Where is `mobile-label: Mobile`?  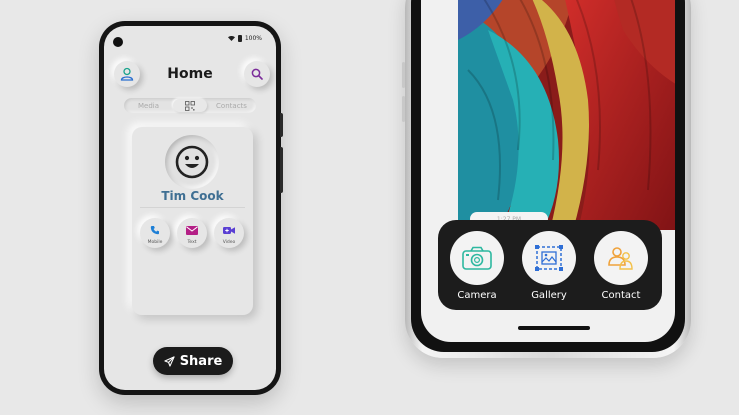
mobile-label: Mobile is located at coordinates (155, 242).